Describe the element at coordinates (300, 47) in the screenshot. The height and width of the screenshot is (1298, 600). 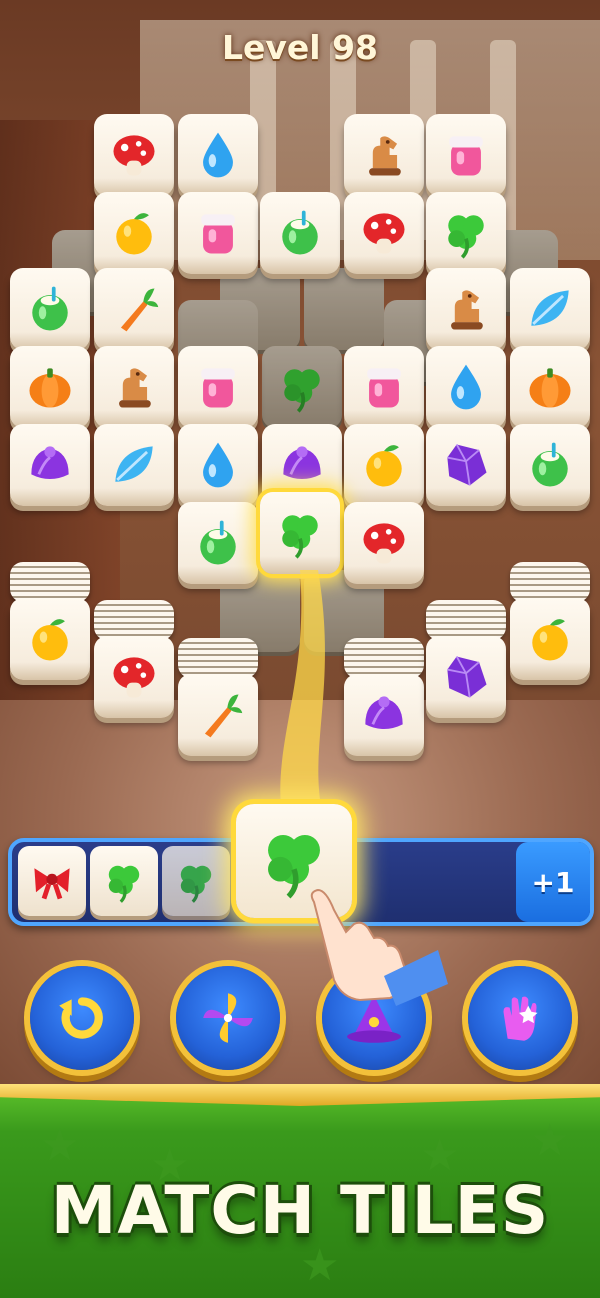
I see `level-title: Level 98` at that location.